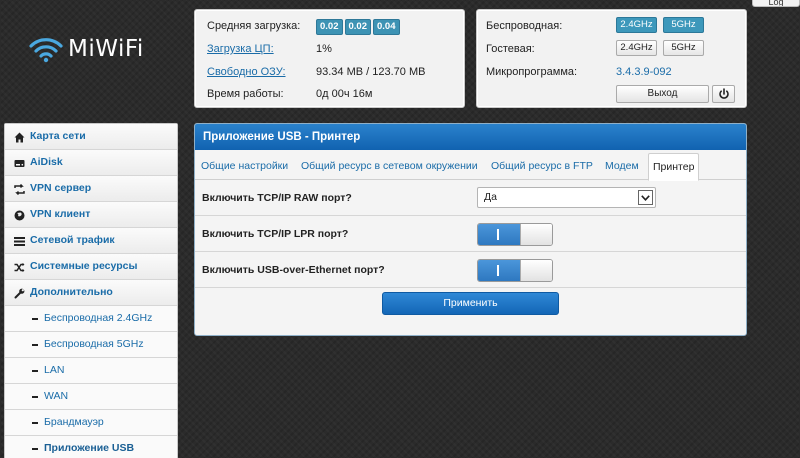 Image resolution: width=800 pixels, height=458 pixels. What do you see at coordinates (611, 49) in the screenshot?
I see `guest-row: Гостевая:` at bounding box center [611, 49].